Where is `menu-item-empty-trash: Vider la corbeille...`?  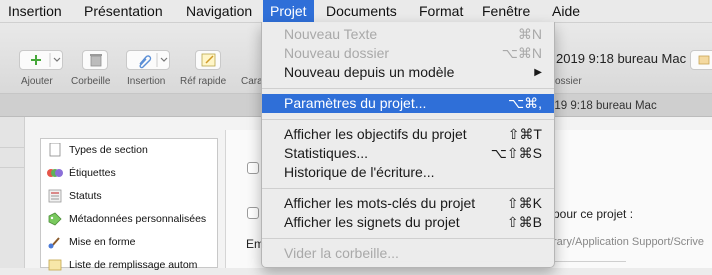
menu-item-empty-trash: Vider la corbeille... is located at coordinates (408, 253).